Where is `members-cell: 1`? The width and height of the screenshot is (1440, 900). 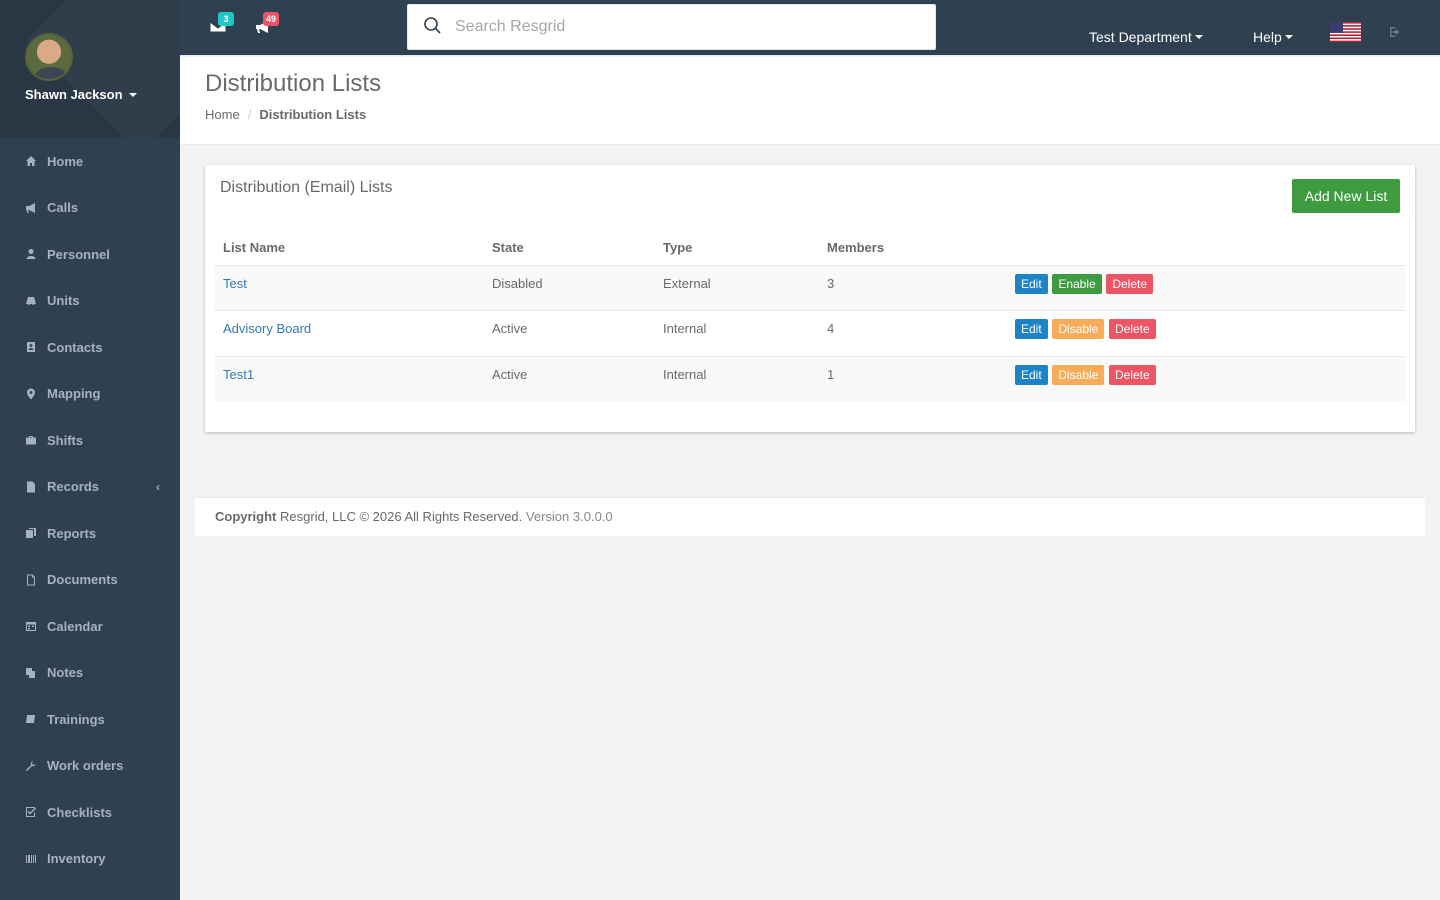
members-cell: 1 is located at coordinates (913, 379).